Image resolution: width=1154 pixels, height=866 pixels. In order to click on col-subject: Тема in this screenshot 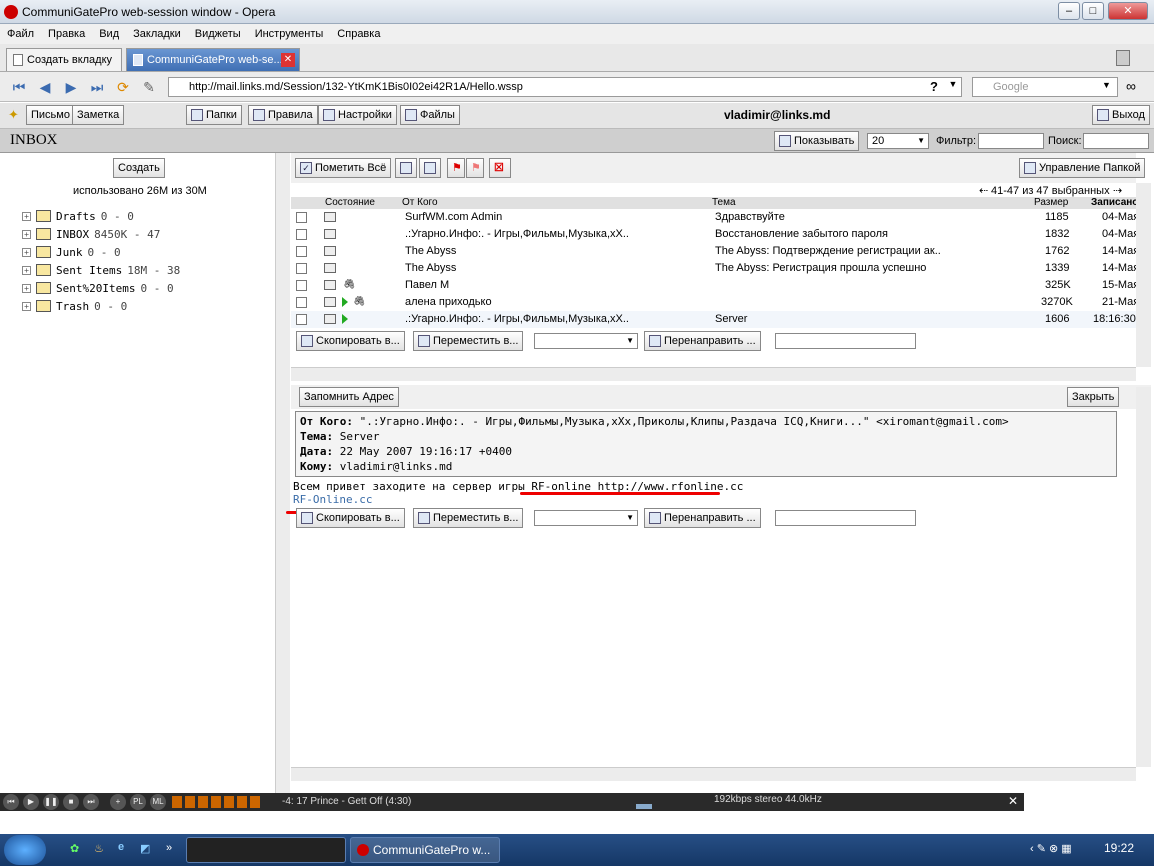, I will do `click(724, 202)`.